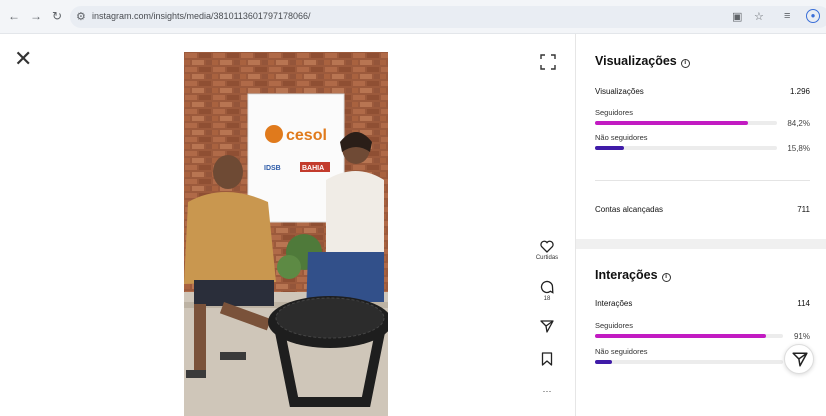 The height and width of the screenshot is (416, 826). I want to click on views-title: Visualizações i, so click(642, 61).